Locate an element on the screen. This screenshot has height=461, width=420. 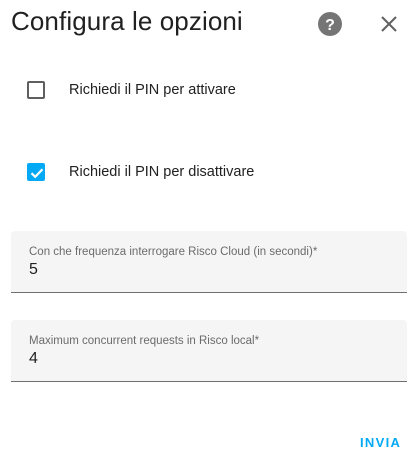
polling-interval-input is located at coordinates (209, 270).